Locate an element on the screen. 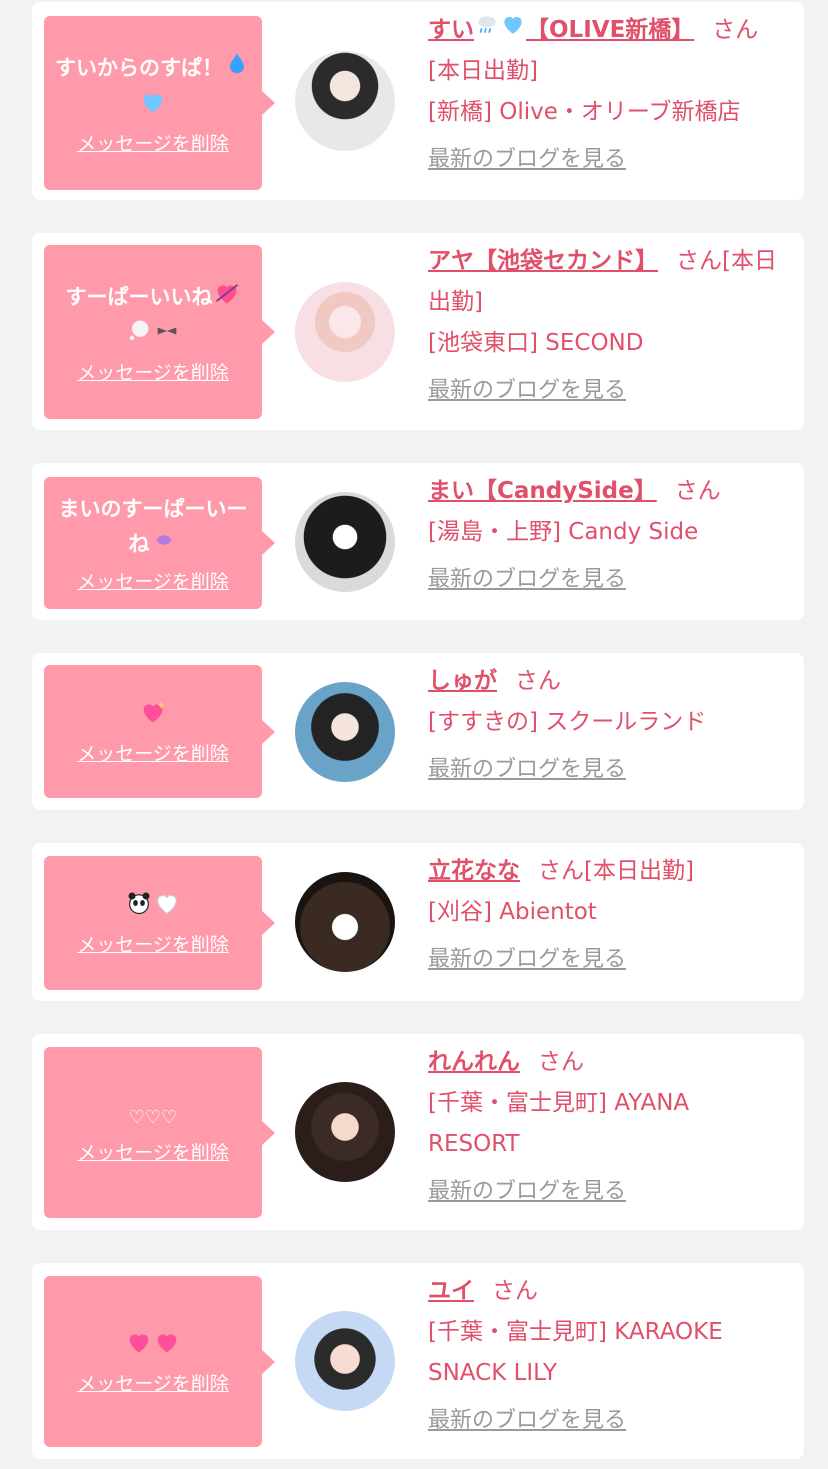 The width and height of the screenshot is (828, 1469). name-line: アヤ【池袋セカンド】 さん[本日出勤] is located at coordinates (608, 282).